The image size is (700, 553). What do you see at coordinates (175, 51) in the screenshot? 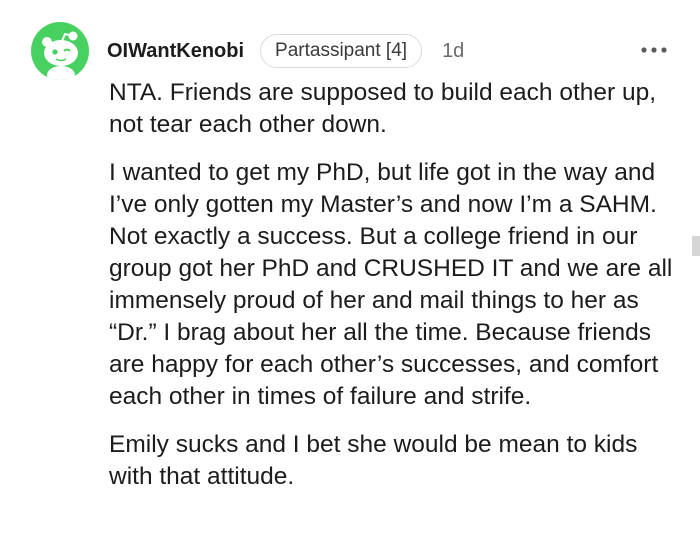
I see `username-link: OIWantKenobi` at bounding box center [175, 51].